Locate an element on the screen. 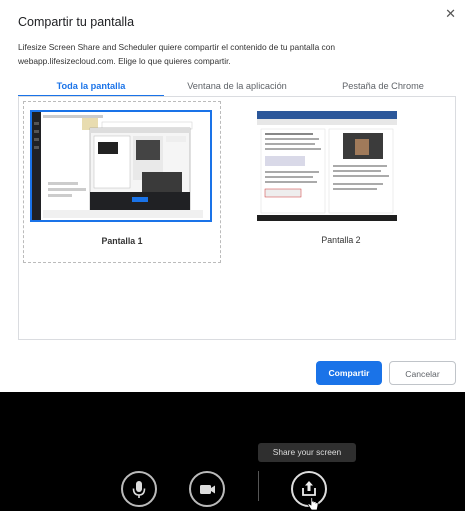  screen-2-preview is located at coordinates (327, 166).